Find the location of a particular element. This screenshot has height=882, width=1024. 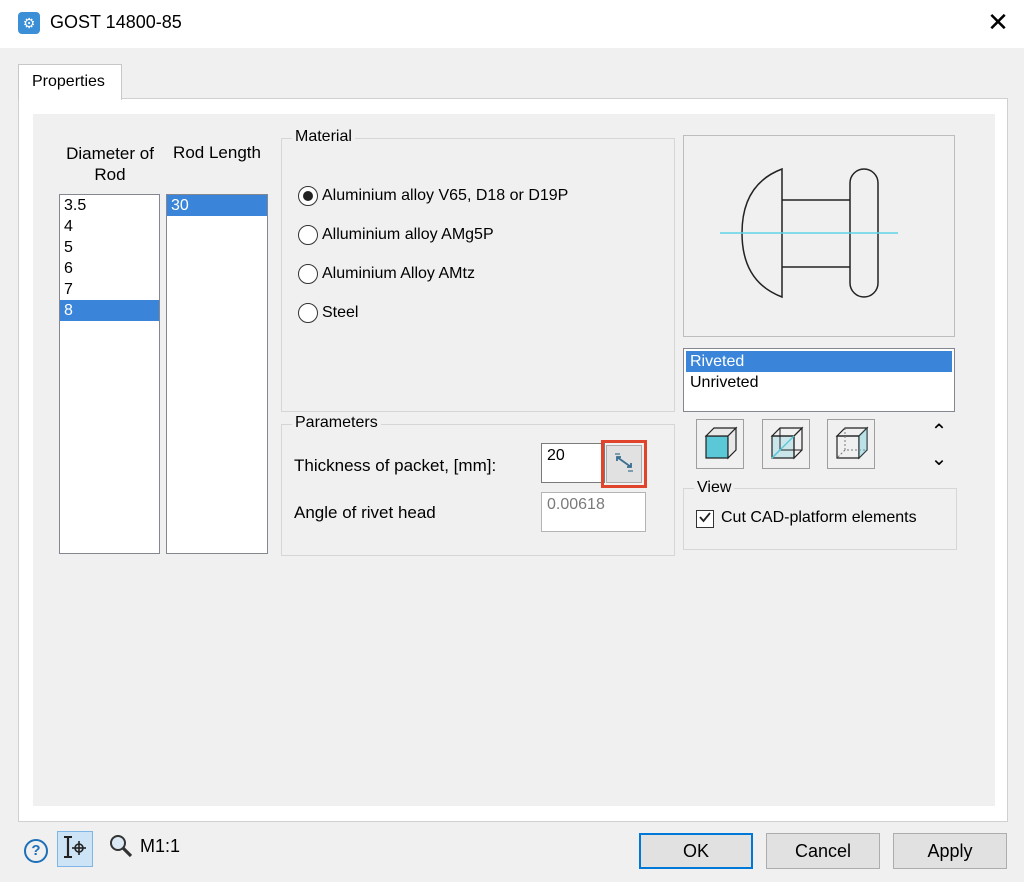

view-transparent-button is located at coordinates (786, 444).